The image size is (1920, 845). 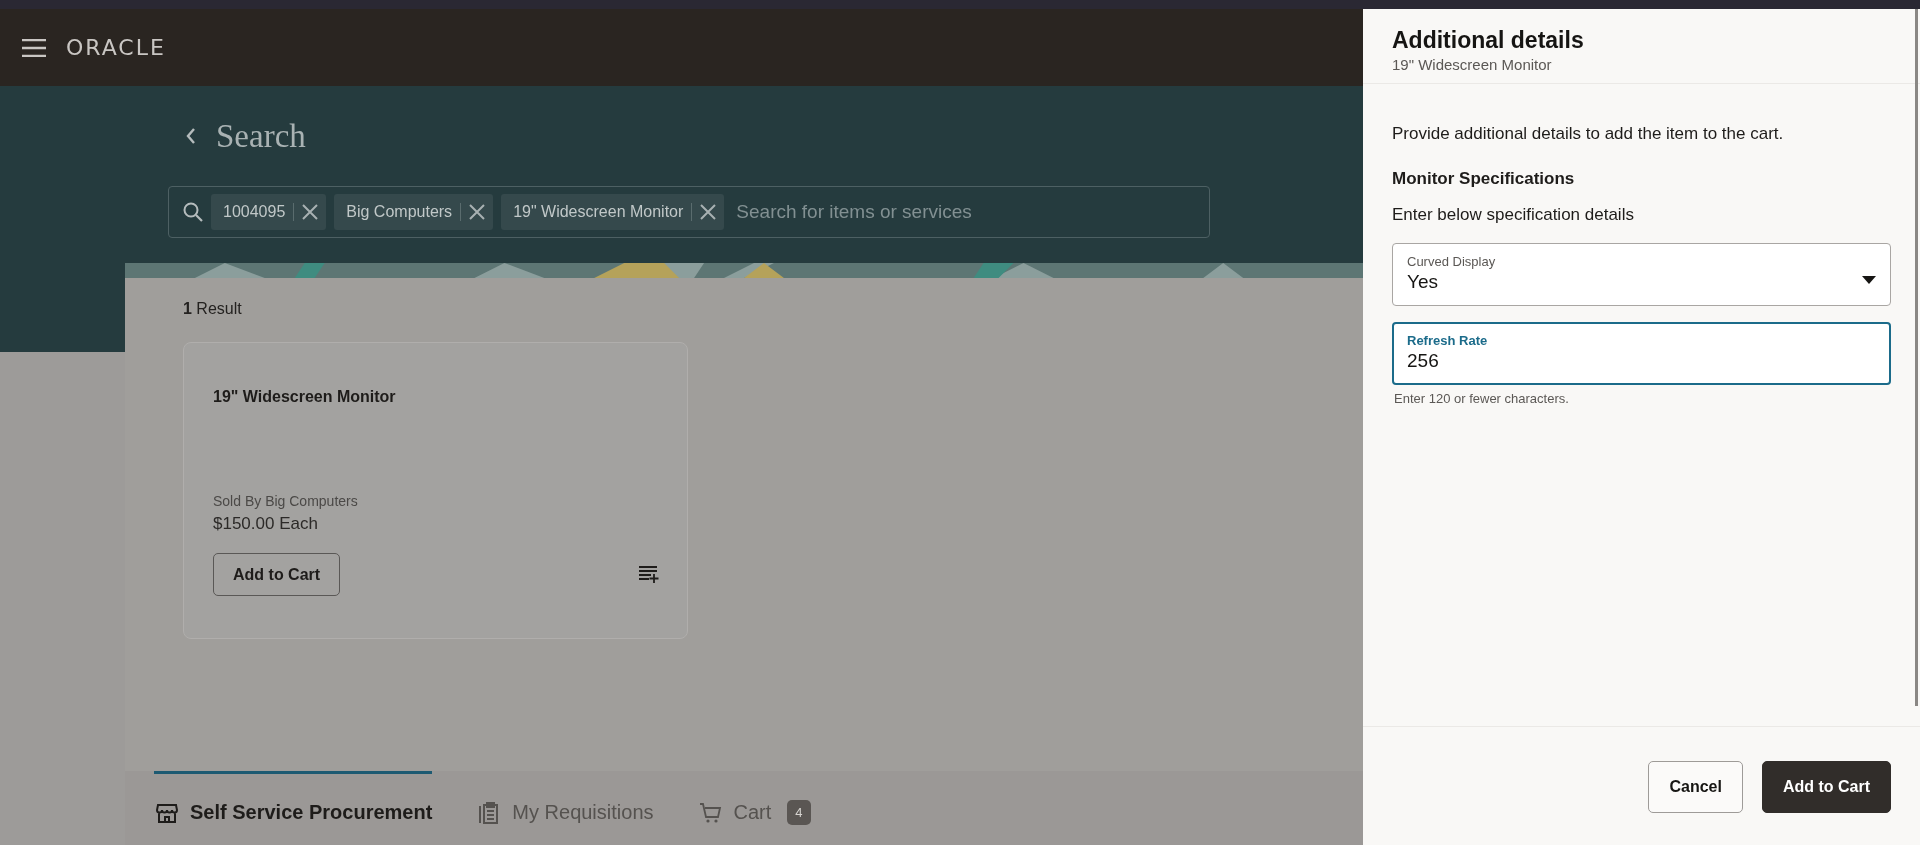 I want to click on brand-logo: ORACLE, so click(x=116, y=47).